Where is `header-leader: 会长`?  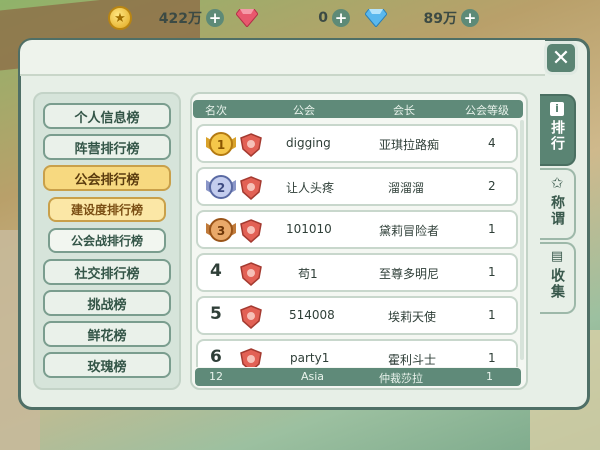 header-leader: 会长 is located at coordinates (404, 110).